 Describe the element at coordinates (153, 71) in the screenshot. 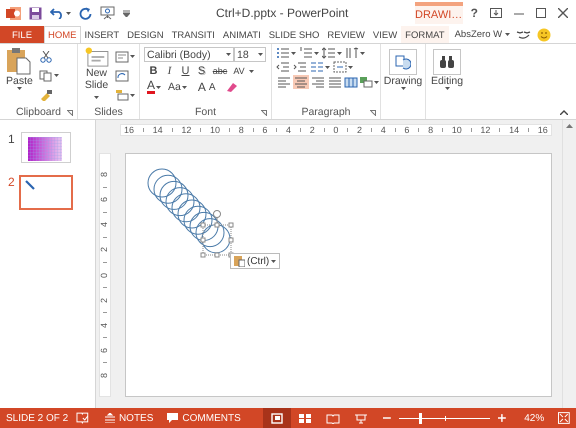

I see `bold-button: B` at that location.